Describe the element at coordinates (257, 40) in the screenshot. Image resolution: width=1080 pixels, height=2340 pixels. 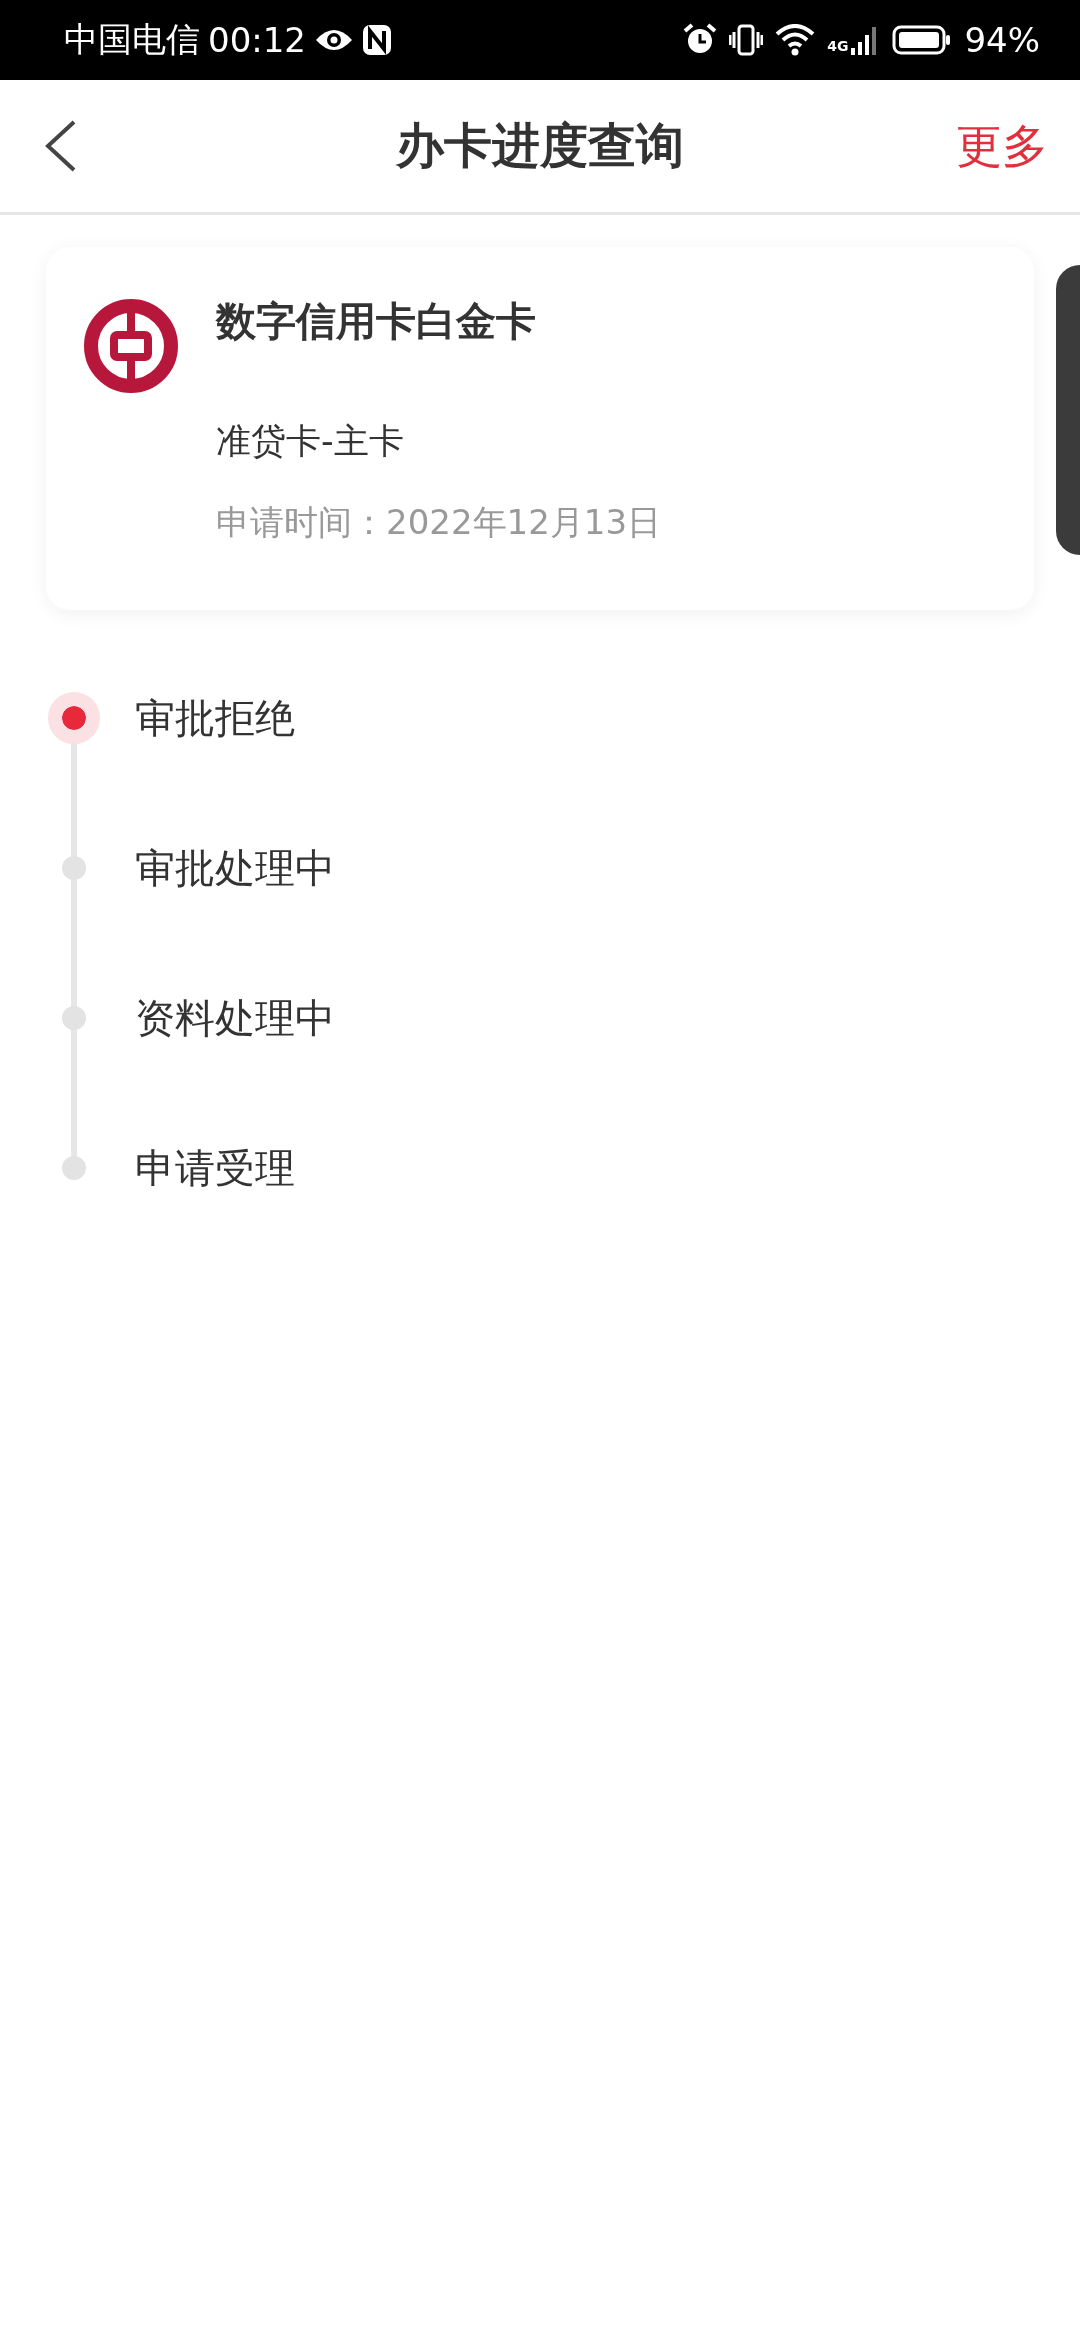
I see `clock-time: 00:12` at that location.